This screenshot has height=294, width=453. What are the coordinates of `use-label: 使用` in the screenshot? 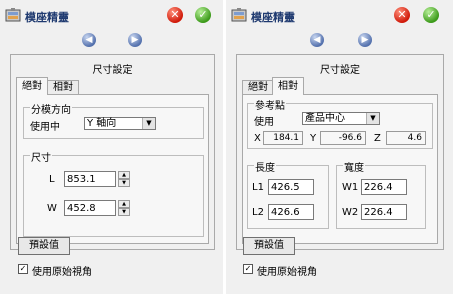 It's located at (264, 122).